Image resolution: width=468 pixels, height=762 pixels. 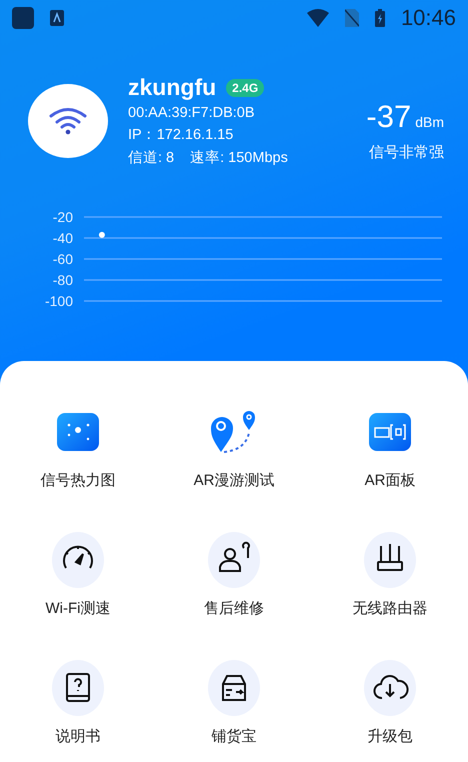 What do you see at coordinates (389, 117) in the screenshot?
I see `signal-value: -37` at bounding box center [389, 117].